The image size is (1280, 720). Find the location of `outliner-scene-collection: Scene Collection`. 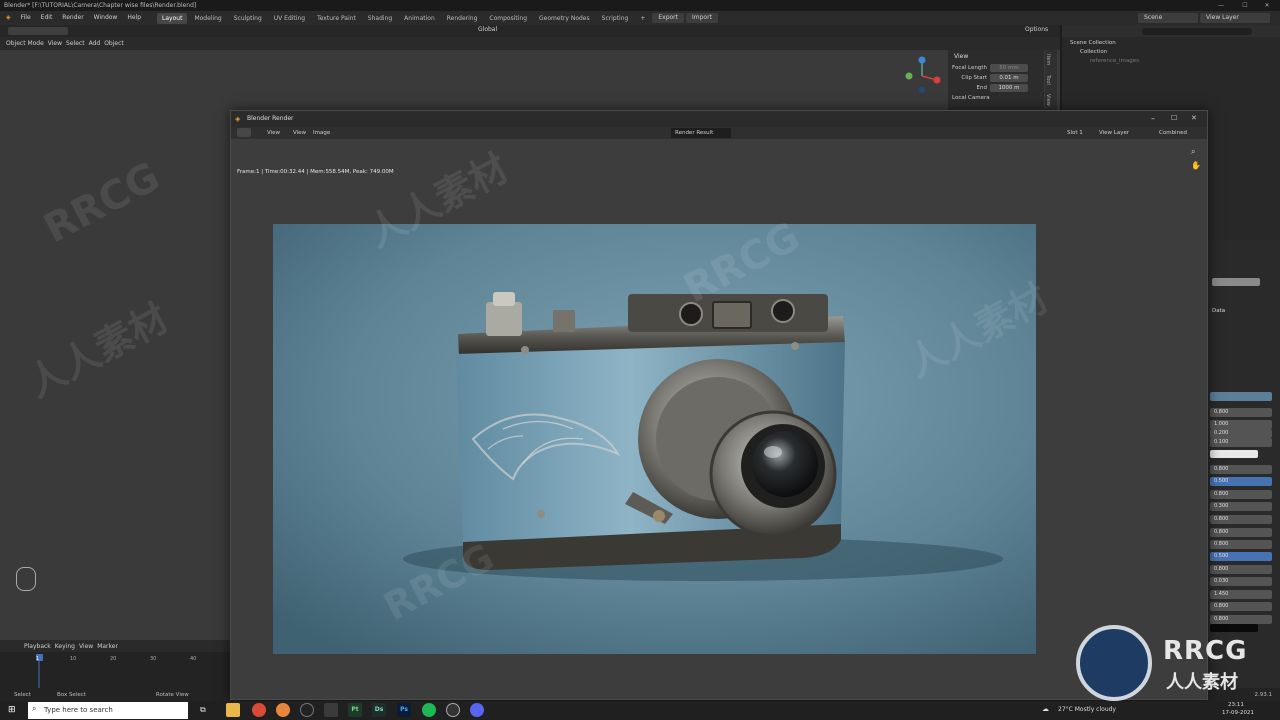

outliner-scene-collection: Scene Collection is located at coordinates (1171, 43).